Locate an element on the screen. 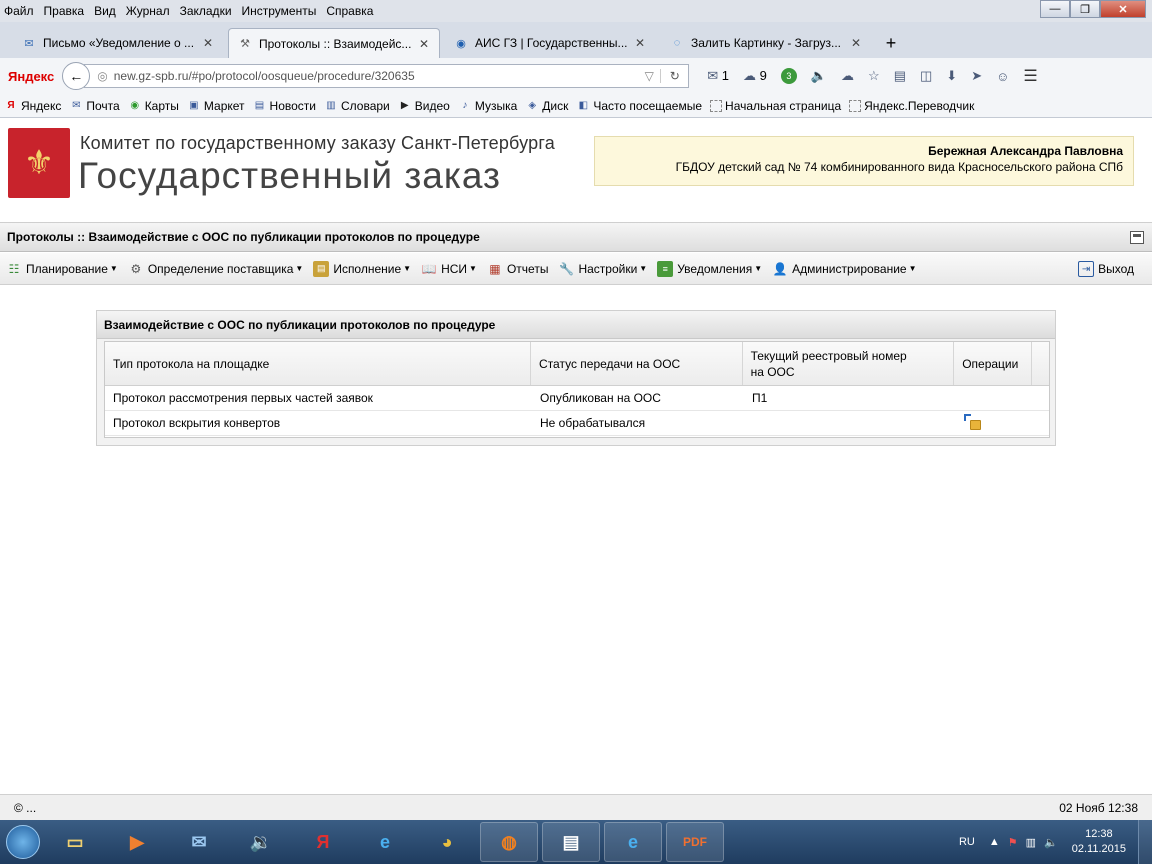 The width and height of the screenshot is (1152, 864). menu-label: НСИ is located at coordinates (454, 268).